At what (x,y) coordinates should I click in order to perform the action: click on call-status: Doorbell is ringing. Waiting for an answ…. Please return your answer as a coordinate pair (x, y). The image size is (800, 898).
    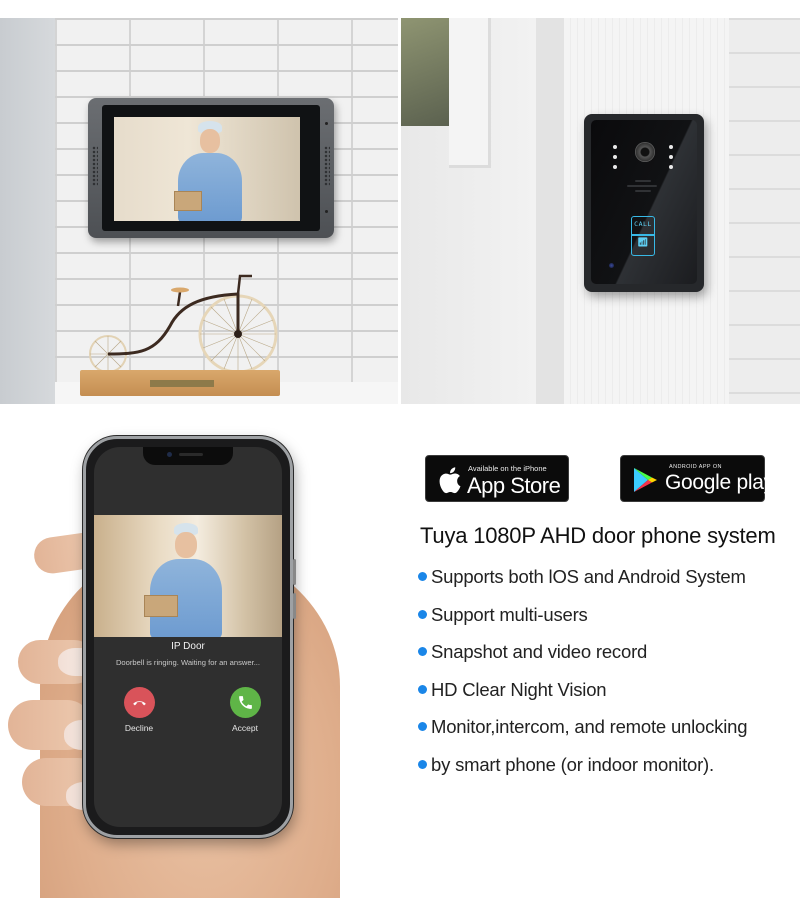
    Looking at the image, I should click on (188, 662).